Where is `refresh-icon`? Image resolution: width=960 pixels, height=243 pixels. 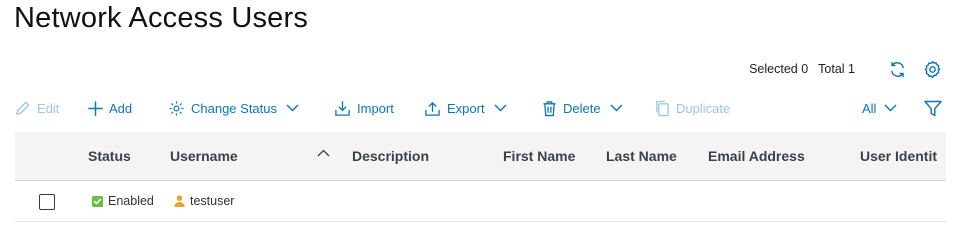 refresh-icon is located at coordinates (897, 69).